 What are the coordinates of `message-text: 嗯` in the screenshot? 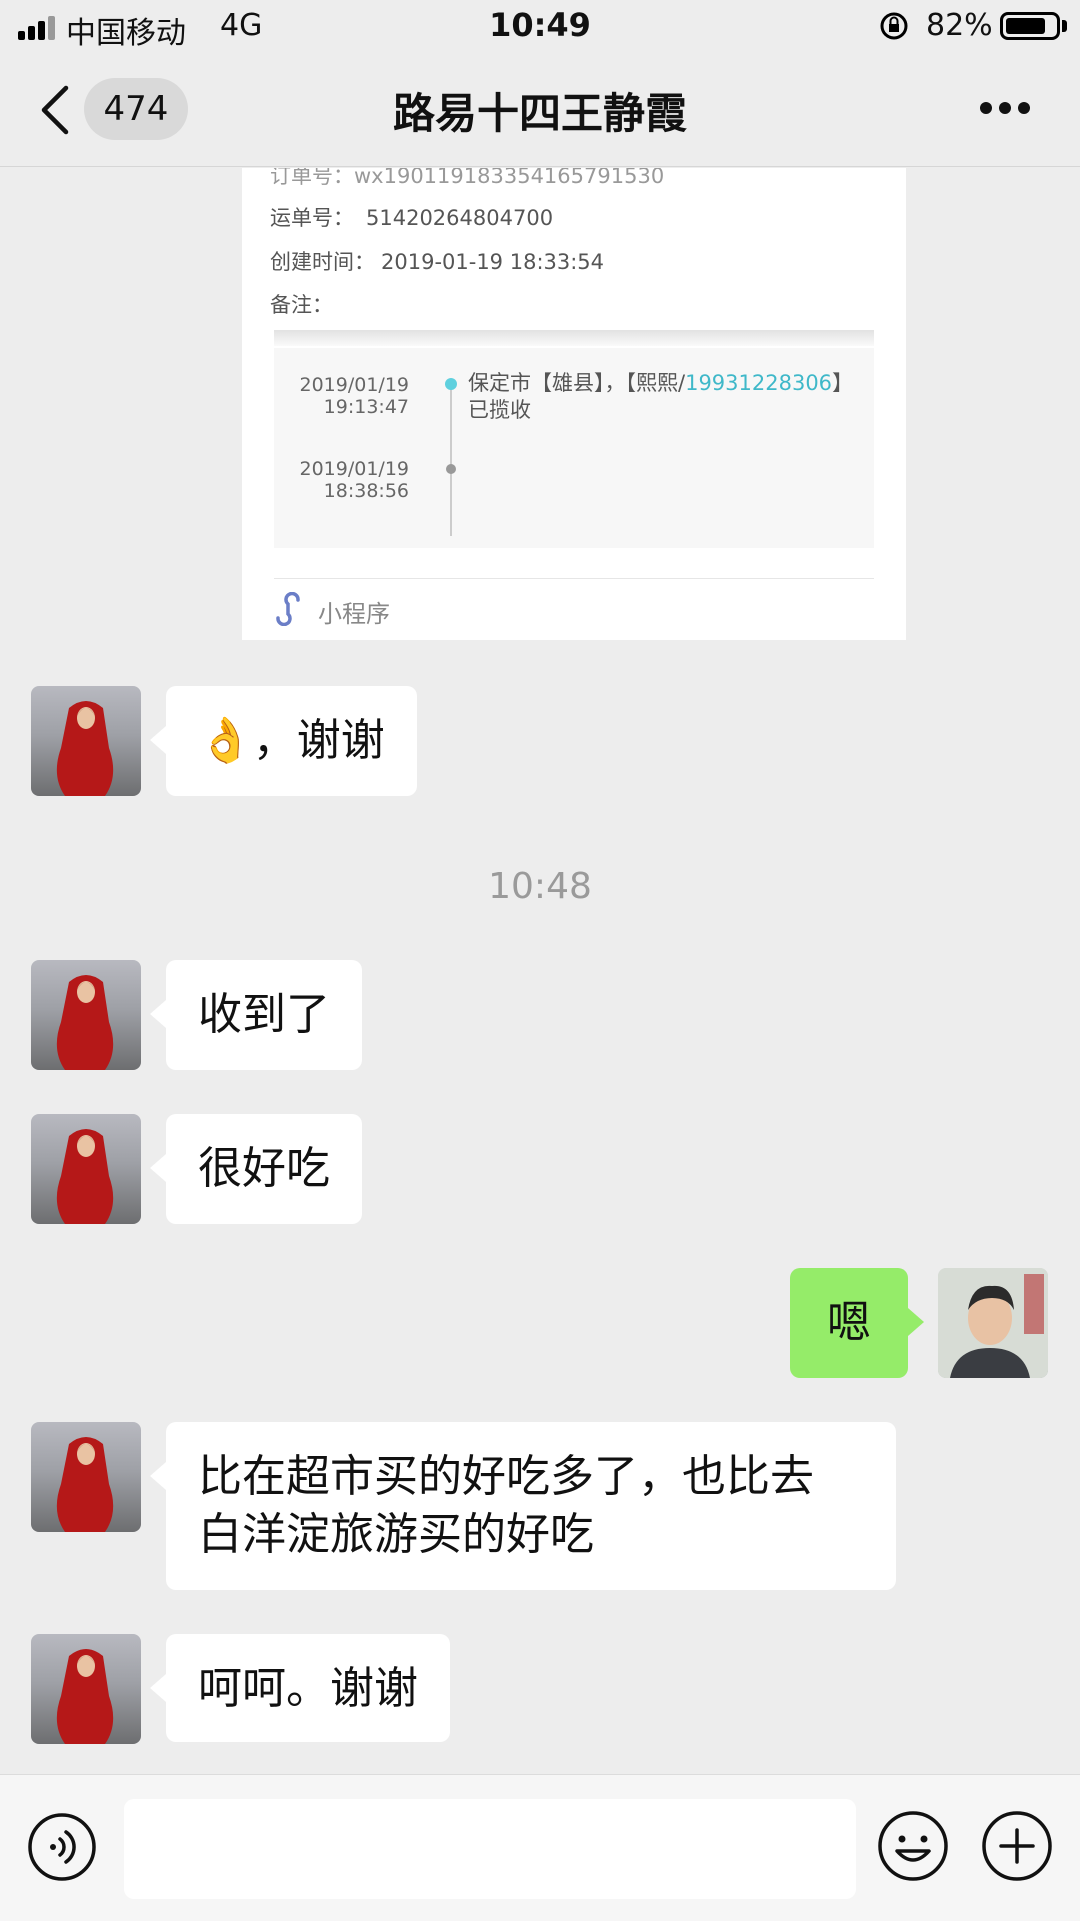 It's located at (849, 1322).